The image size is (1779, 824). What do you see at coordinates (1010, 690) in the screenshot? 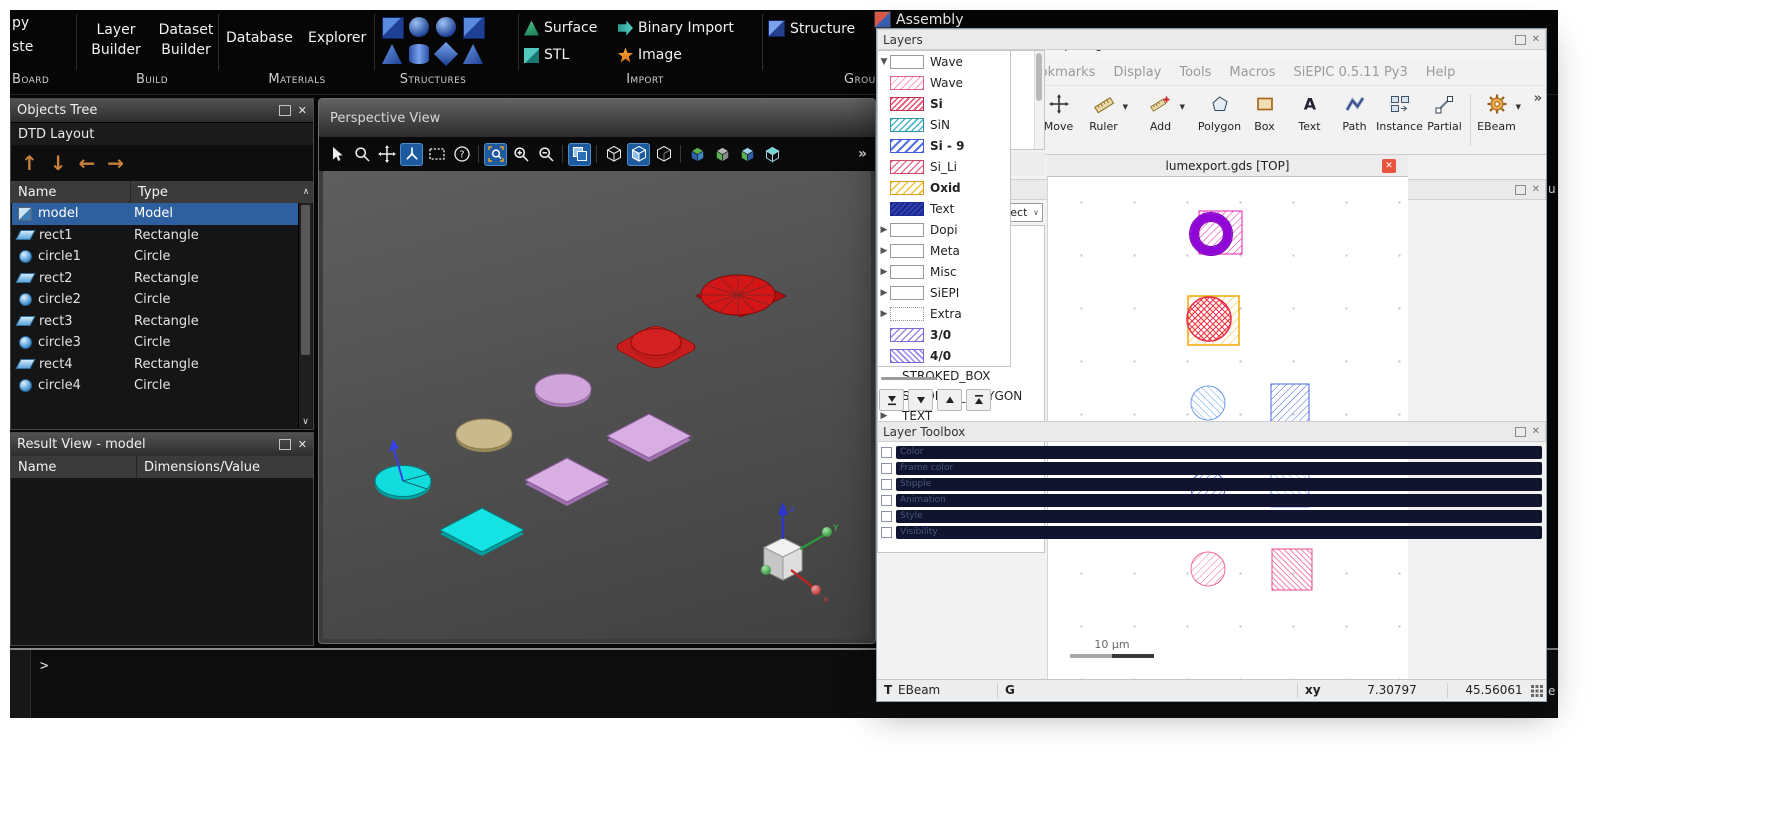
I see `status-grid-indicator: G` at bounding box center [1010, 690].